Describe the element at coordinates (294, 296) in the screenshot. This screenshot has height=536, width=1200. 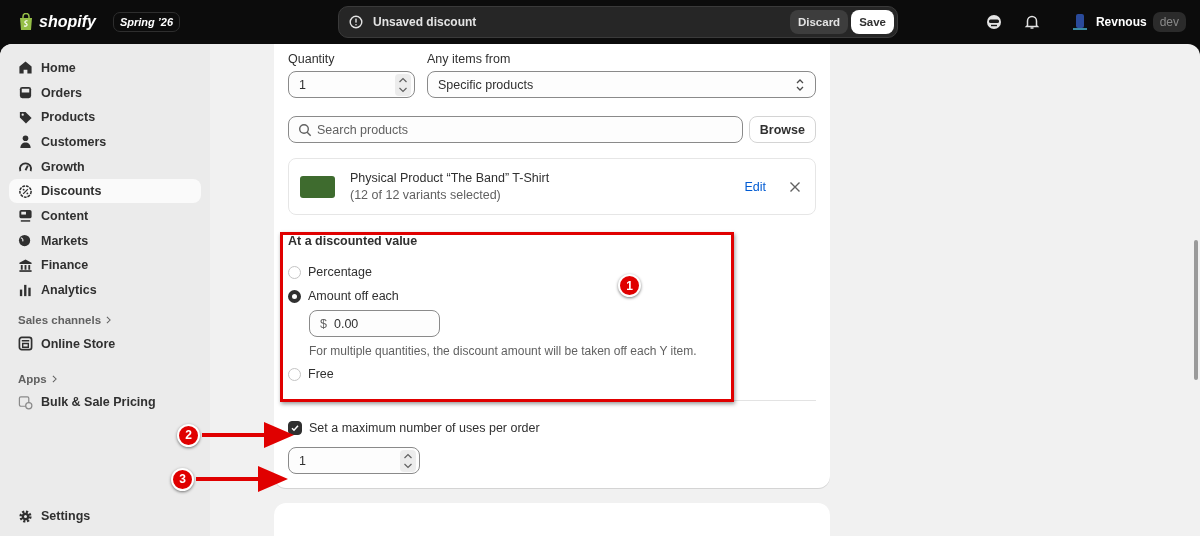
I see `radio-button` at that location.